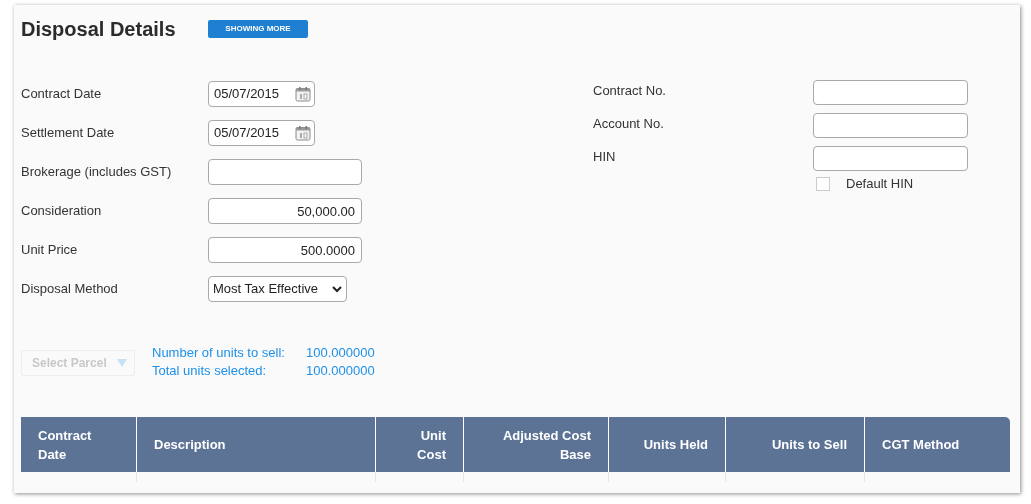 The image size is (1031, 504). Describe the element at coordinates (210, 371) in the screenshot. I see `summary-label: Total units selected:` at that location.